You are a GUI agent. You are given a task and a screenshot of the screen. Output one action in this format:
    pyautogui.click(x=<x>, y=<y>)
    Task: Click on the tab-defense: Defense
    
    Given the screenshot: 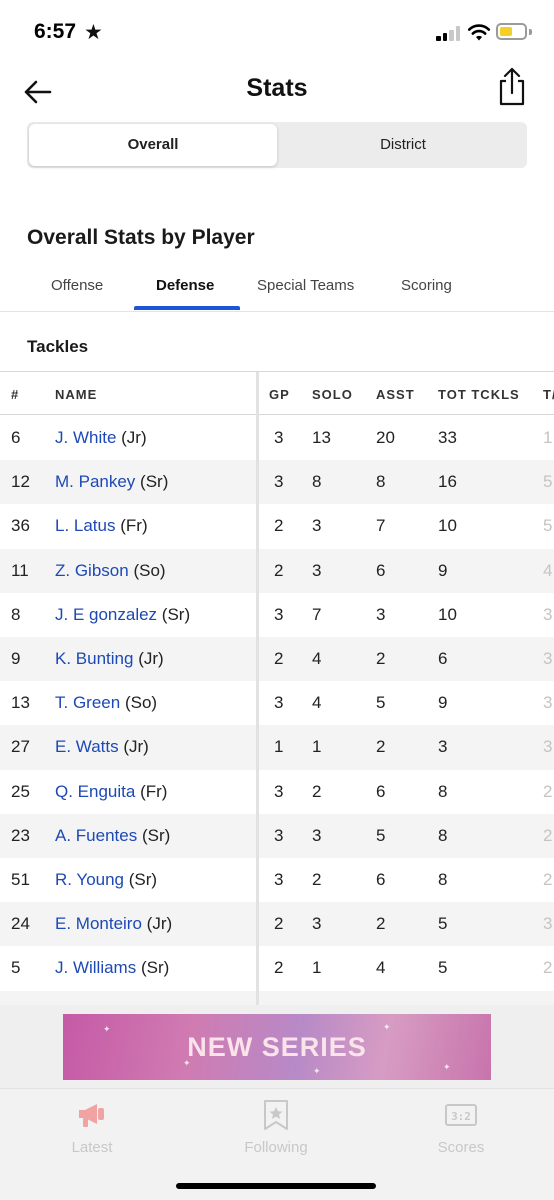 What is the action you would take?
    pyautogui.click(x=185, y=285)
    